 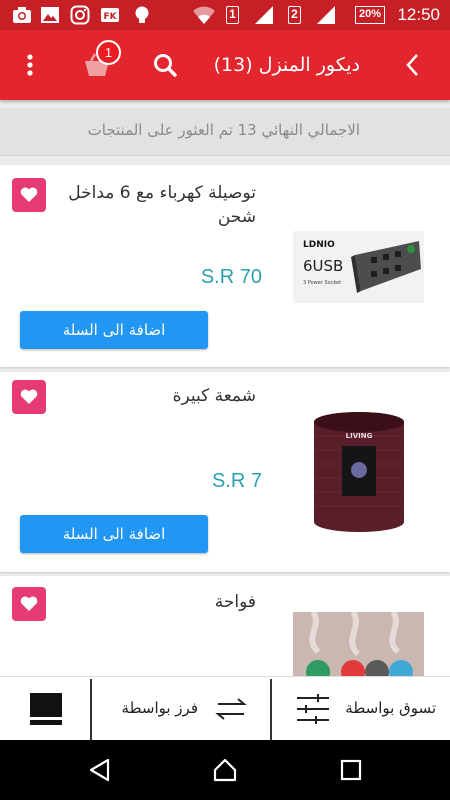 I want to click on product-image: LIVING, so click(x=359, y=471).